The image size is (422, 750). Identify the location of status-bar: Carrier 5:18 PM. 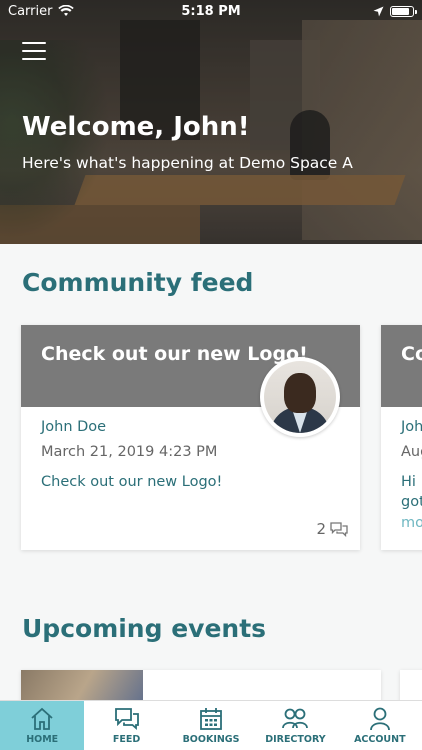
(211, 11).